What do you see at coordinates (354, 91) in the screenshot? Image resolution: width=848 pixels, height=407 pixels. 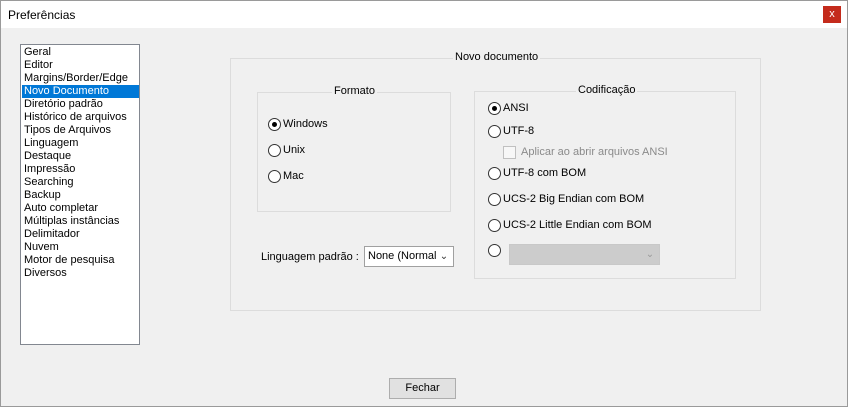 I see `format-group-title: Formato` at bounding box center [354, 91].